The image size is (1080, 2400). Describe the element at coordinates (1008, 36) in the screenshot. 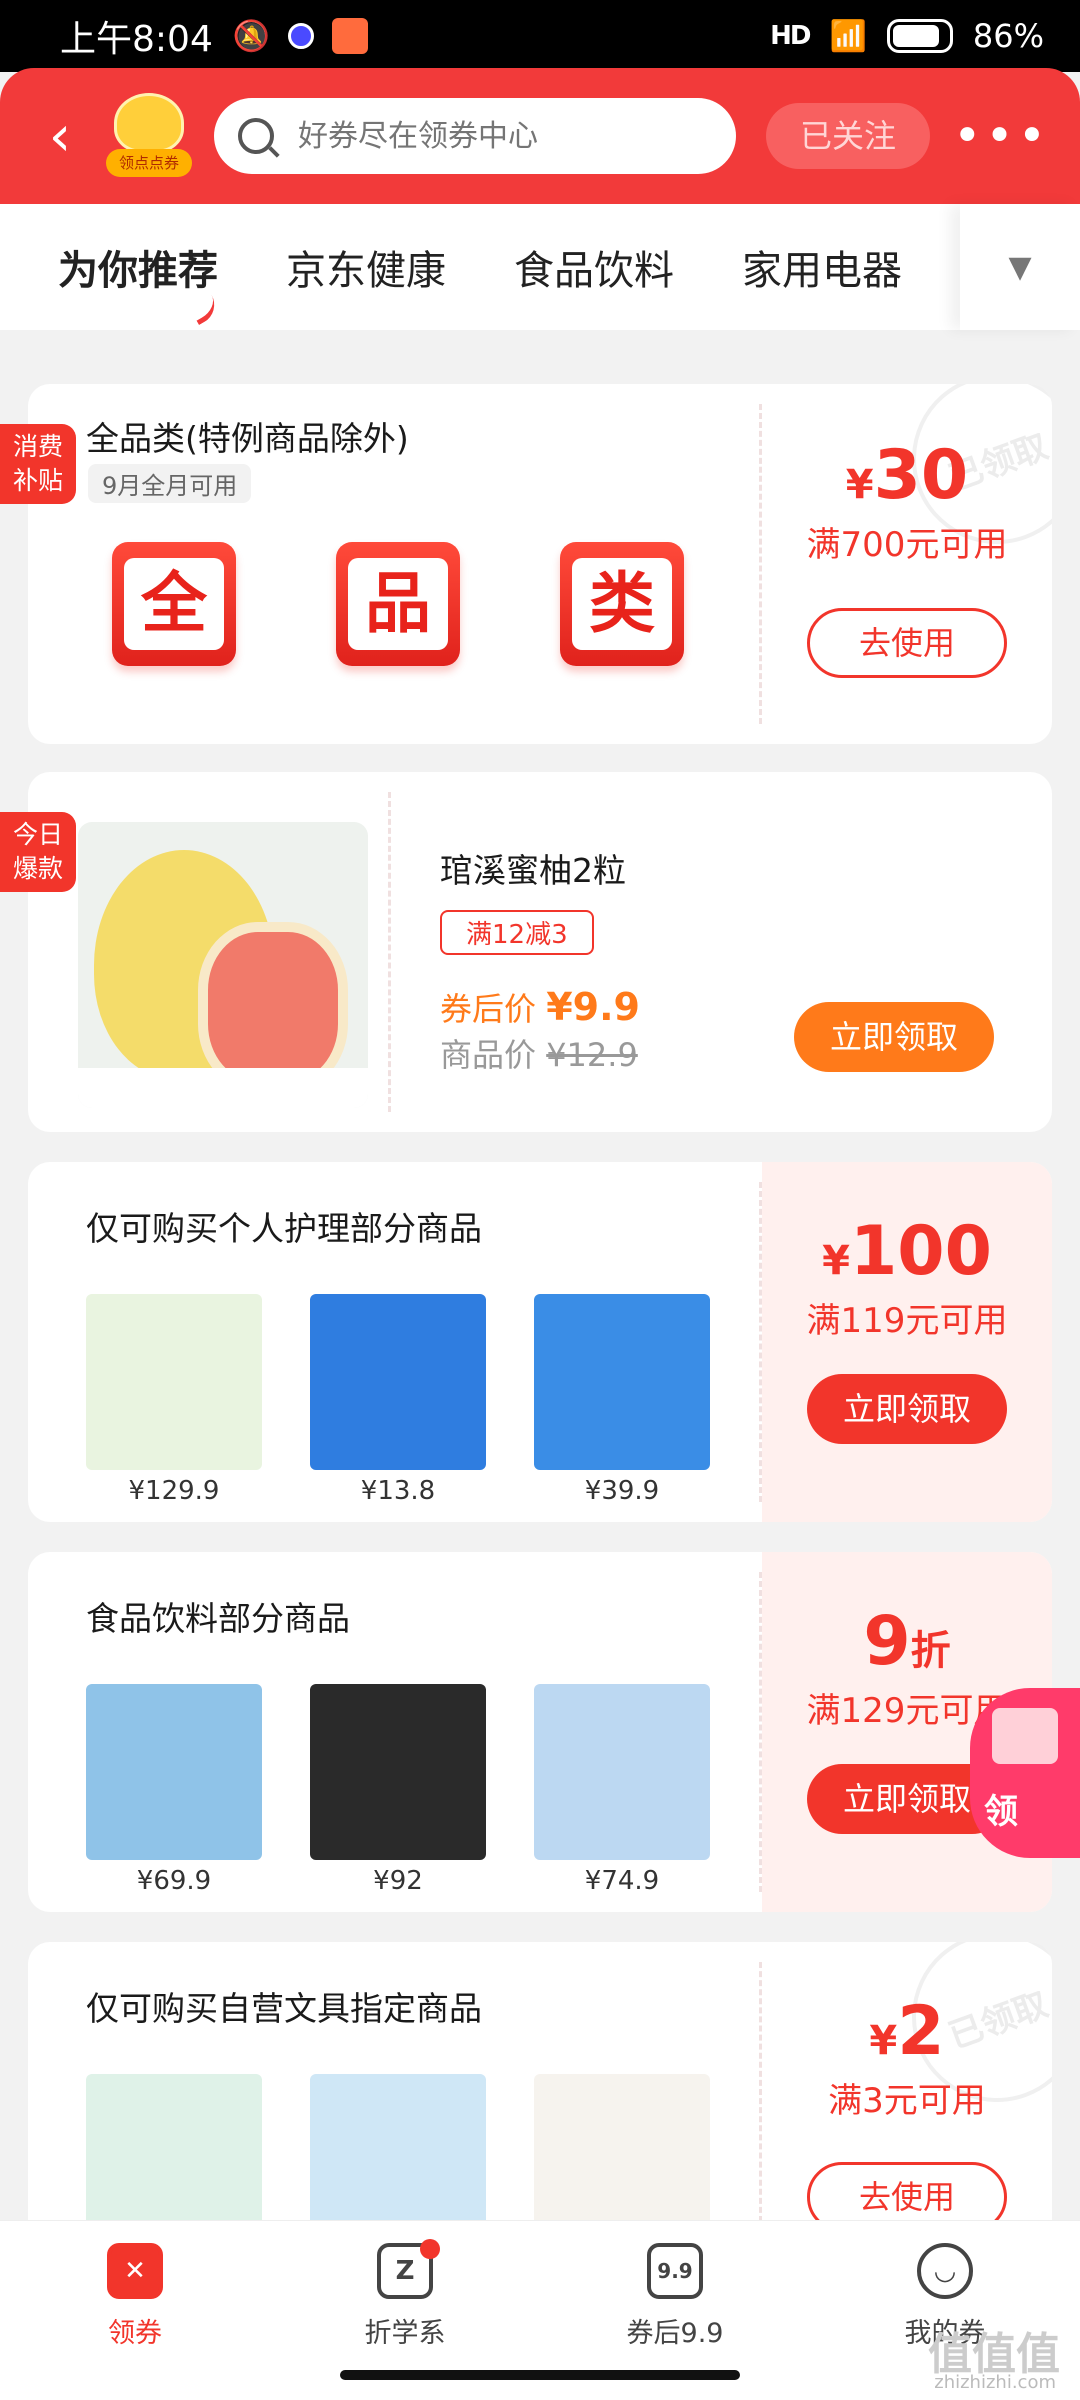

I see `battery-percent: 86%` at that location.